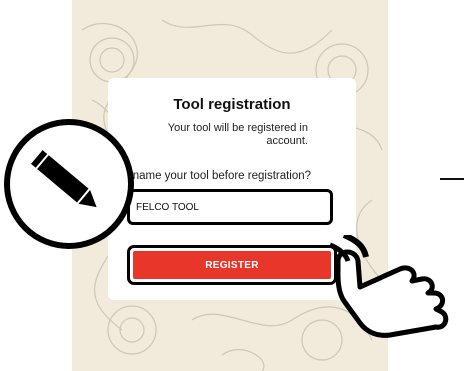 The width and height of the screenshot is (464, 371). What do you see at coordinates (167, 207) in the screenshot?
I see `tool-name-value: FELCO TOOL` at bounding box center [167, 207].